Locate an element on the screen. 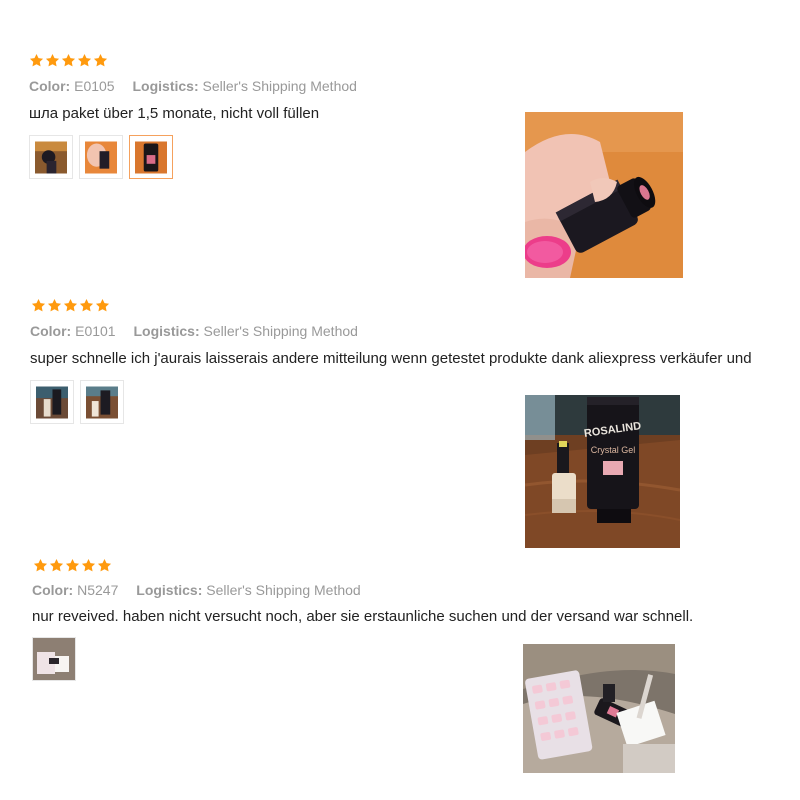  review-thumbnail-selected is located at coordinates (151, 157).